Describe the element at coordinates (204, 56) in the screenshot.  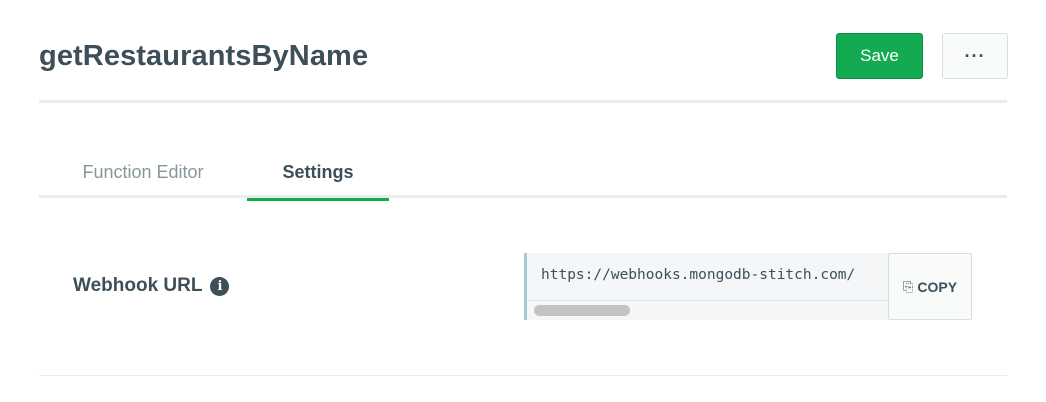
I see `page-title: getRestaurantsByName` at that location.